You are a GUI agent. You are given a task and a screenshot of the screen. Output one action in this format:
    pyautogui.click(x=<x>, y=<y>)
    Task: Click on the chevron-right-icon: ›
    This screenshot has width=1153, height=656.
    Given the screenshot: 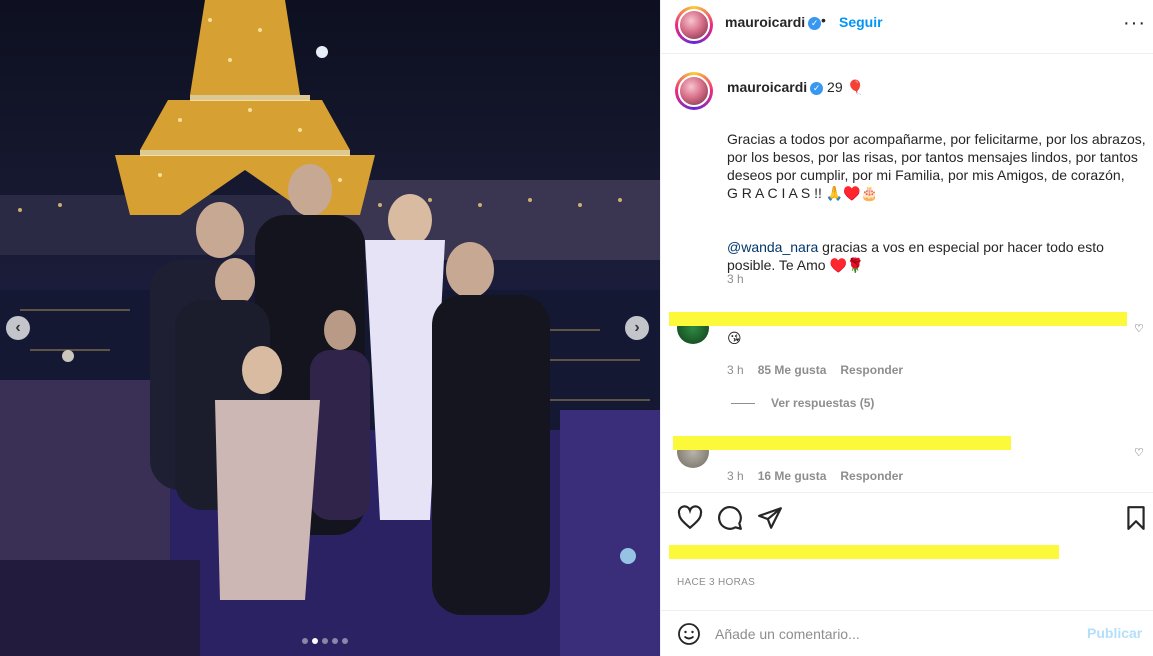 What is the action you would take?
    pyautogui.click(x=637, y=327)
    